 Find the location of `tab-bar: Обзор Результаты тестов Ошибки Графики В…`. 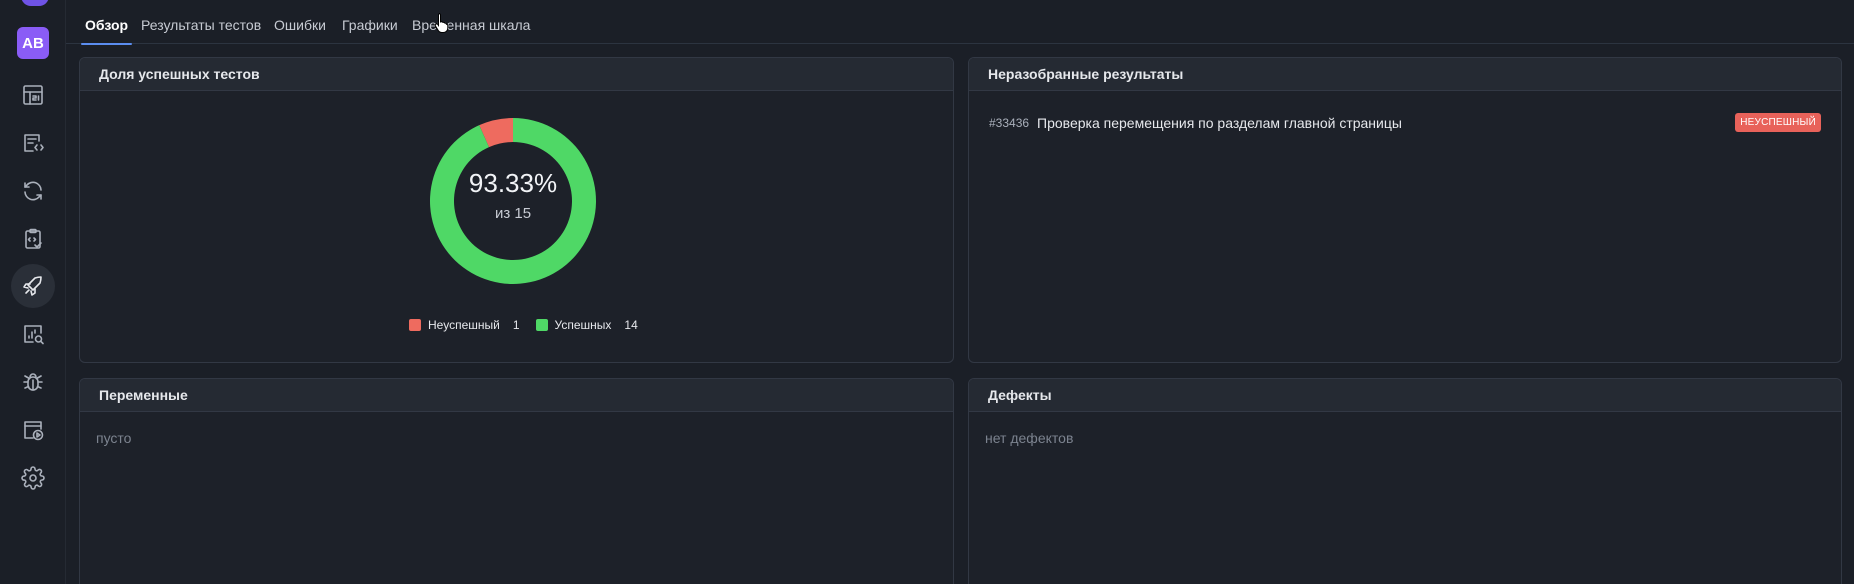

tab-bar: Обзор Результаты тестов Ошибки Графики В… is located at coordinates (960, 22).